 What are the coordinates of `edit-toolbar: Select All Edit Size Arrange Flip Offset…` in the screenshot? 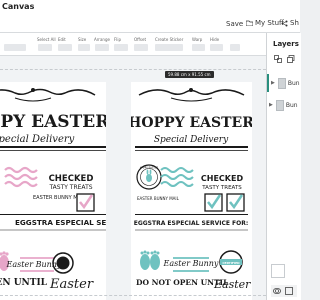 It's located at (133, 44).